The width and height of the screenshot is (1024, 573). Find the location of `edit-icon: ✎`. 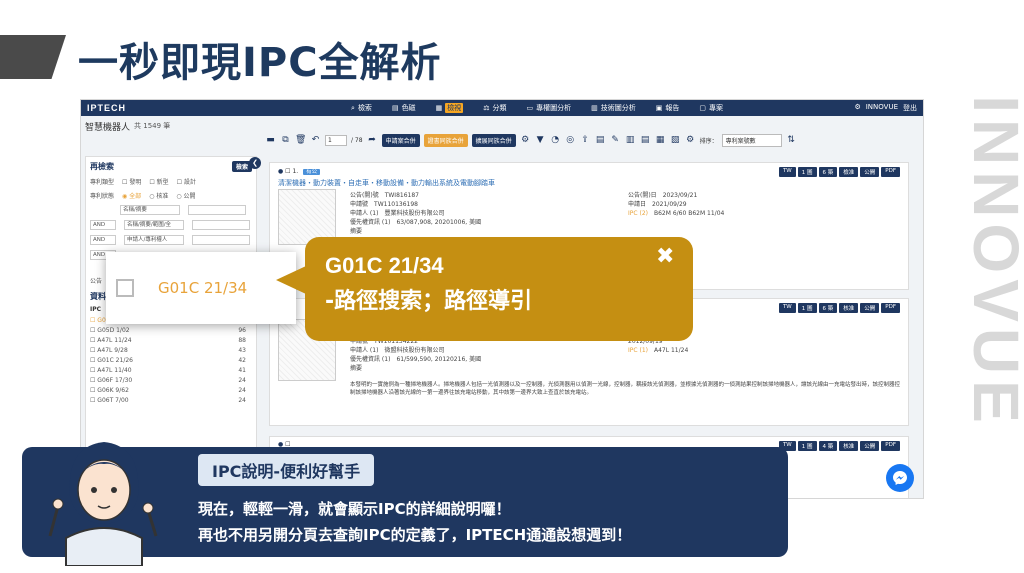

edit-icon: ✎ is located at coordinates (615, 140).